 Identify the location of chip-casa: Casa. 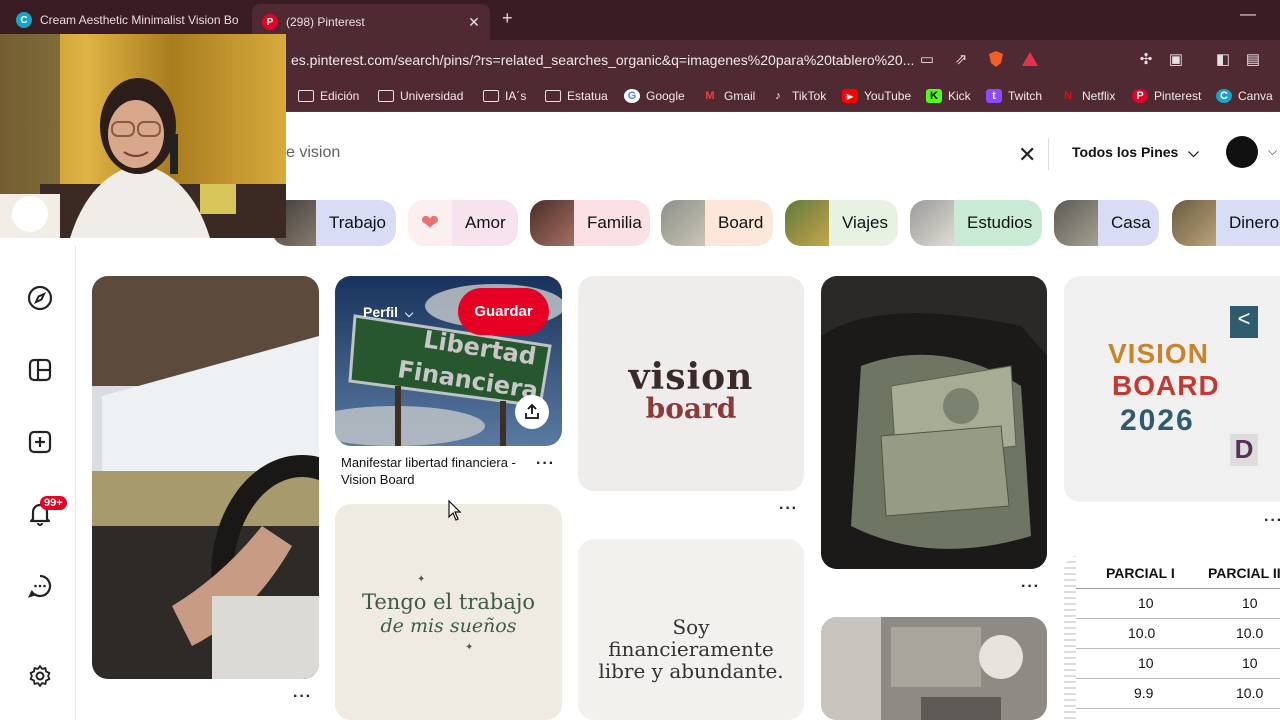
(1106, 223).